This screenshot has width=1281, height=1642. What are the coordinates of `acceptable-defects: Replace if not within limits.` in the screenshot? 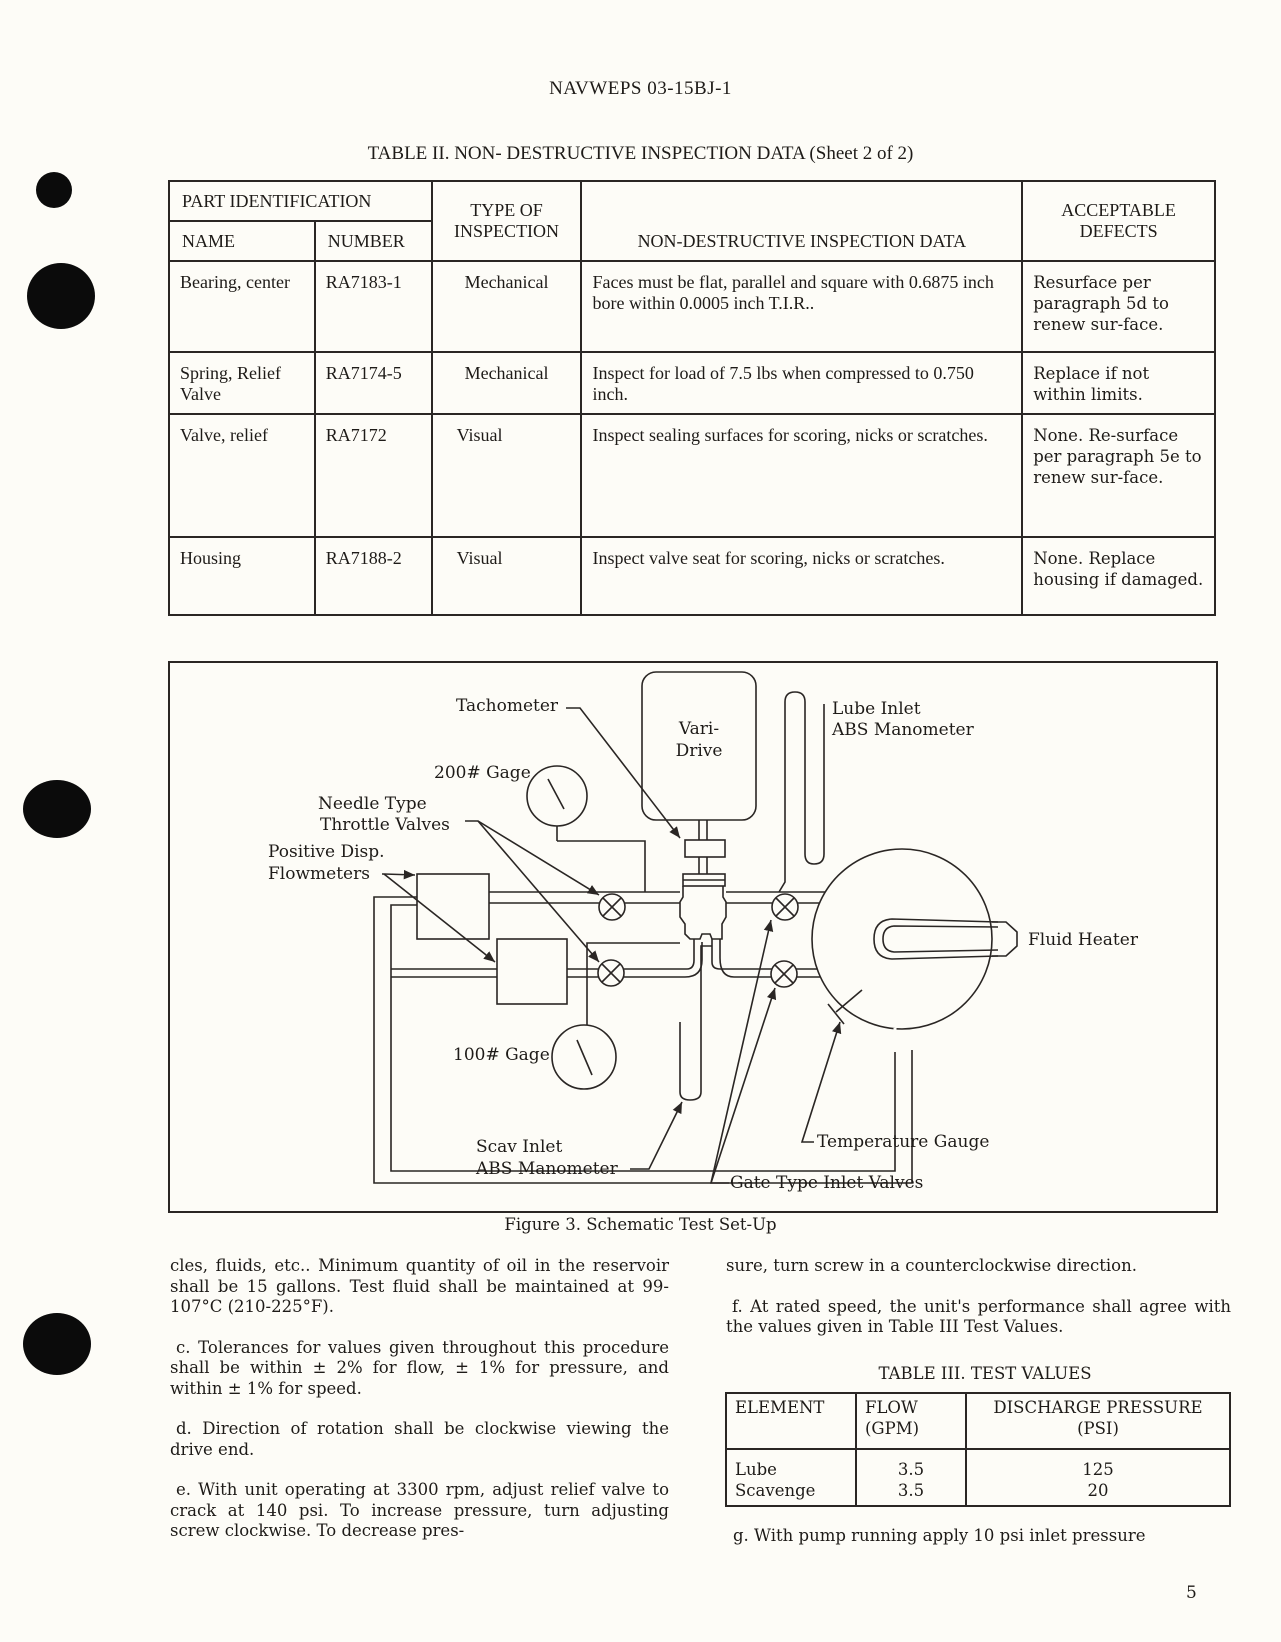 It's located at (1118, 383).